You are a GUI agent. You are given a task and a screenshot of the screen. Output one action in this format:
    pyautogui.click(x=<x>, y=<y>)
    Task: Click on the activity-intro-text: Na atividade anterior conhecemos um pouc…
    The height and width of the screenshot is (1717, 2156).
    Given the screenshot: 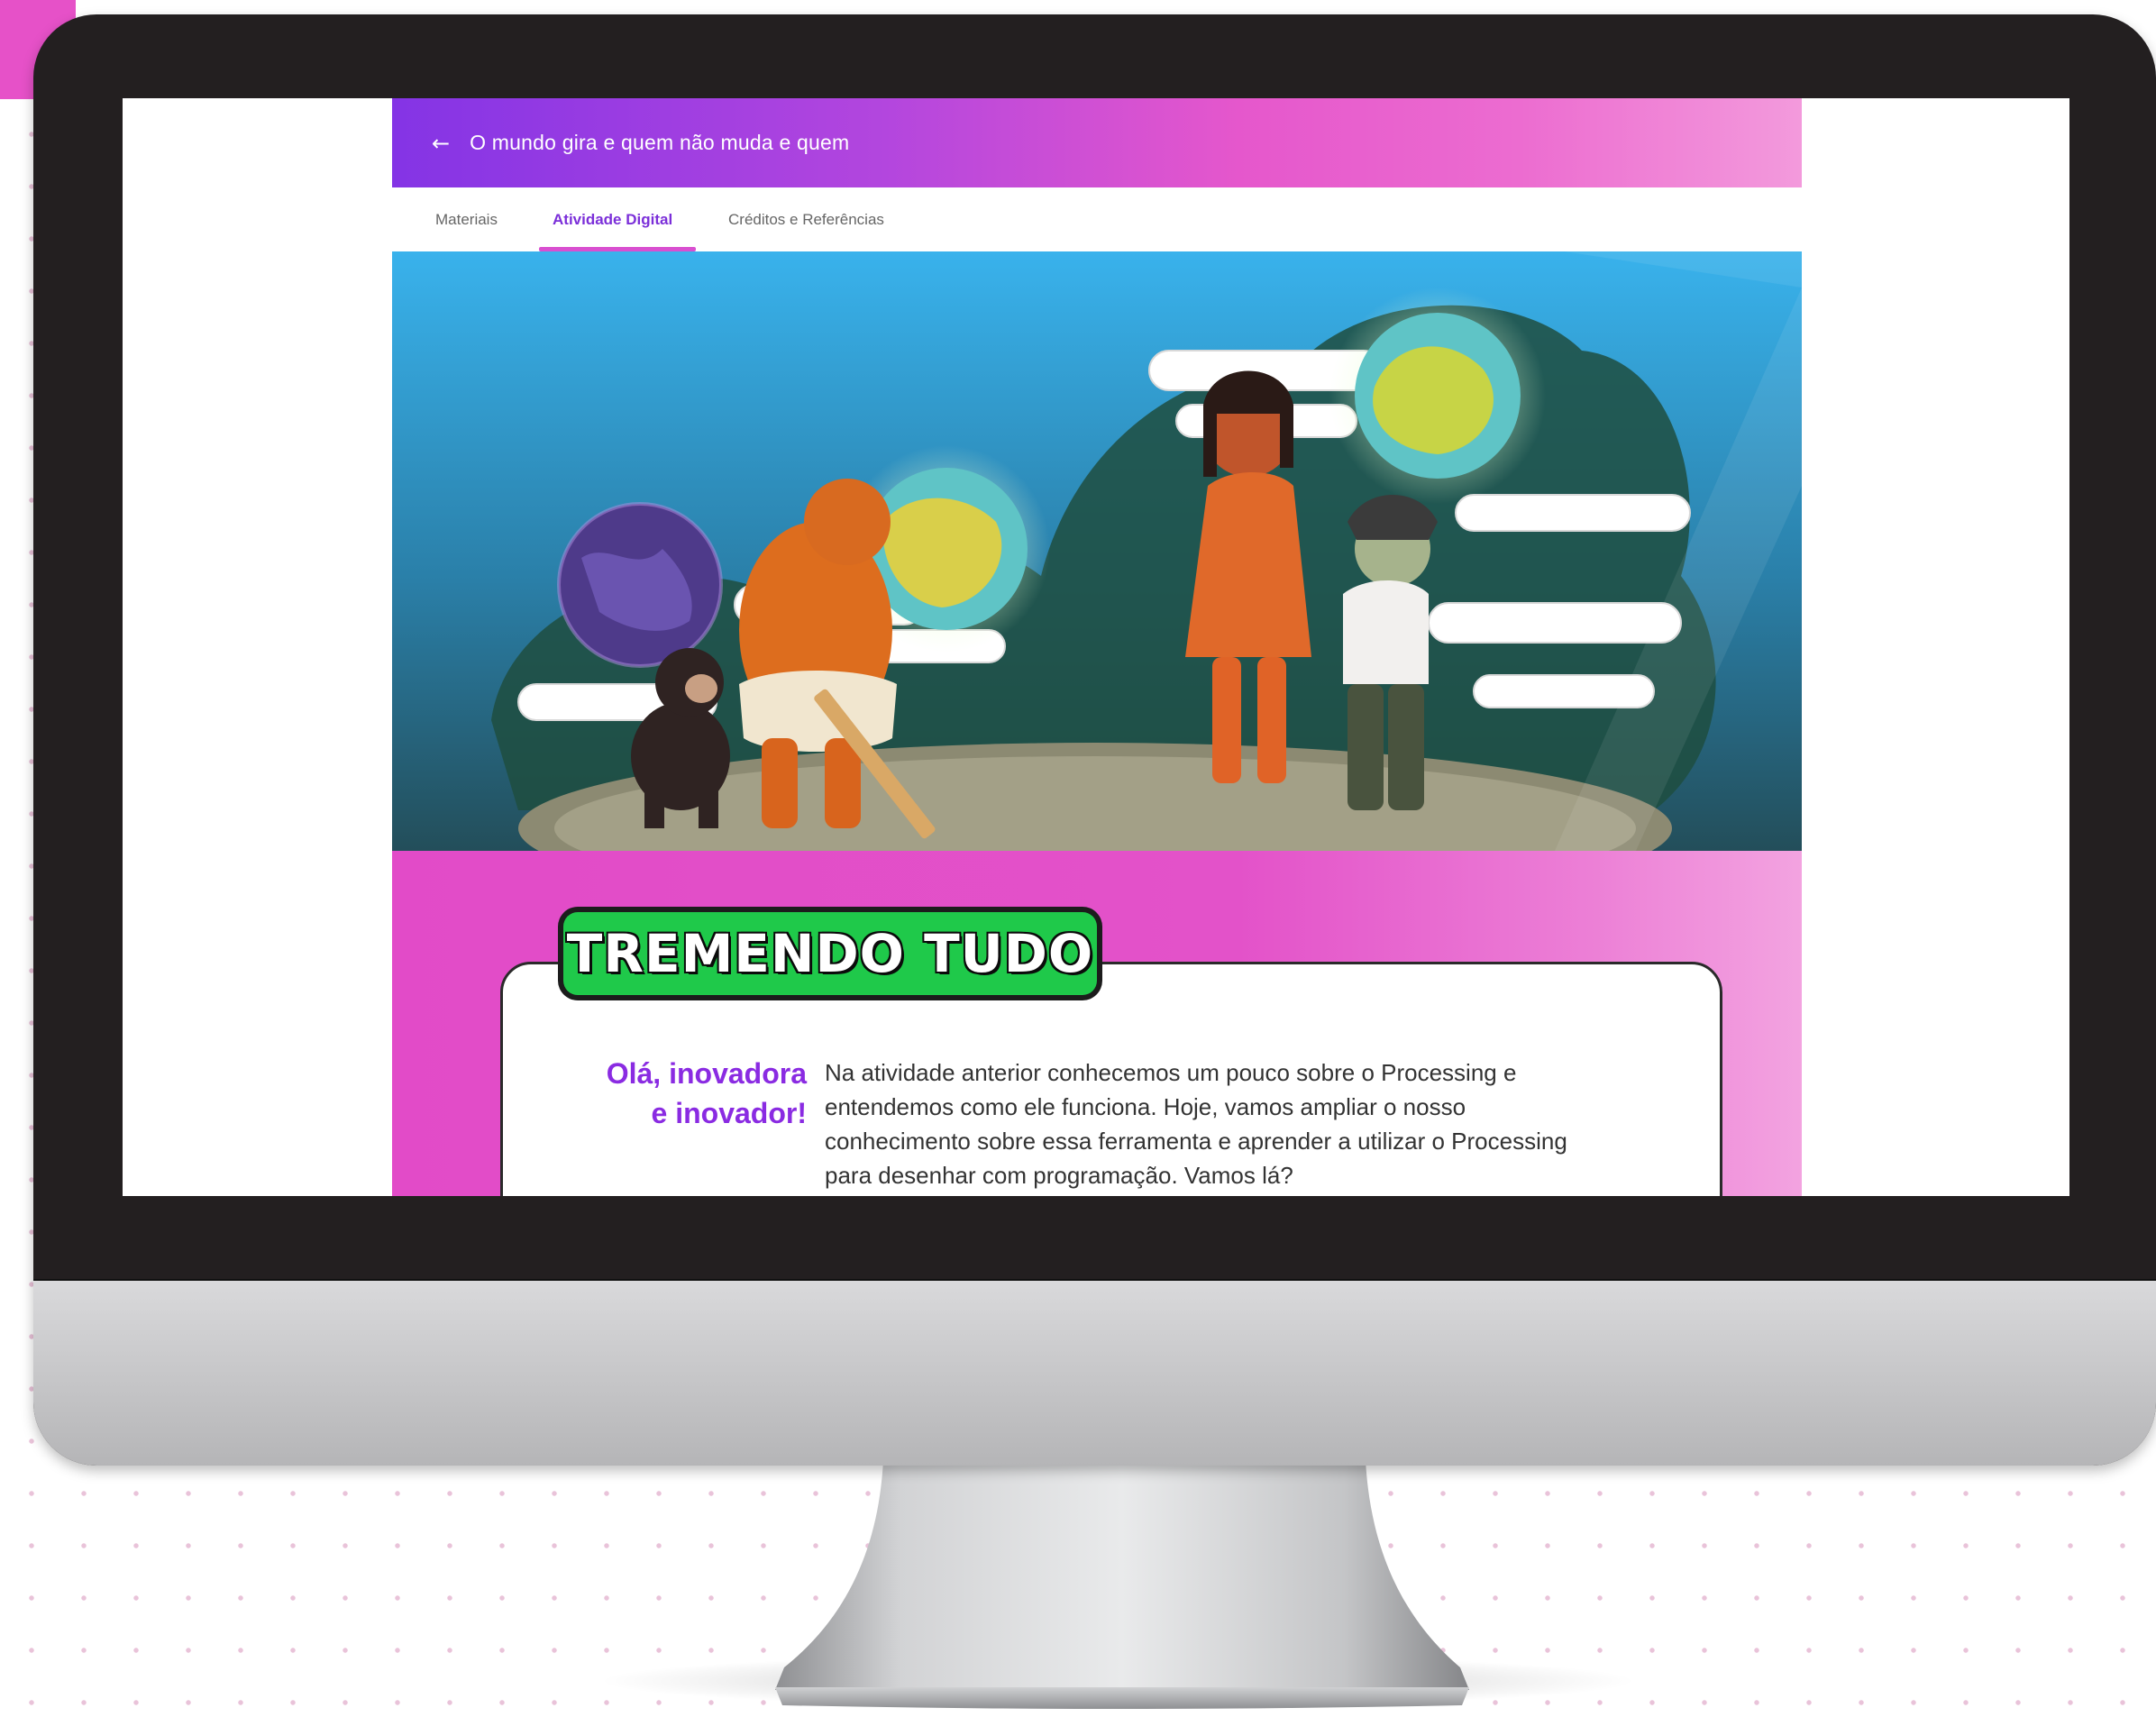 What is the action you would take?
    pyautogui.click(x=1248, y=1123)
    